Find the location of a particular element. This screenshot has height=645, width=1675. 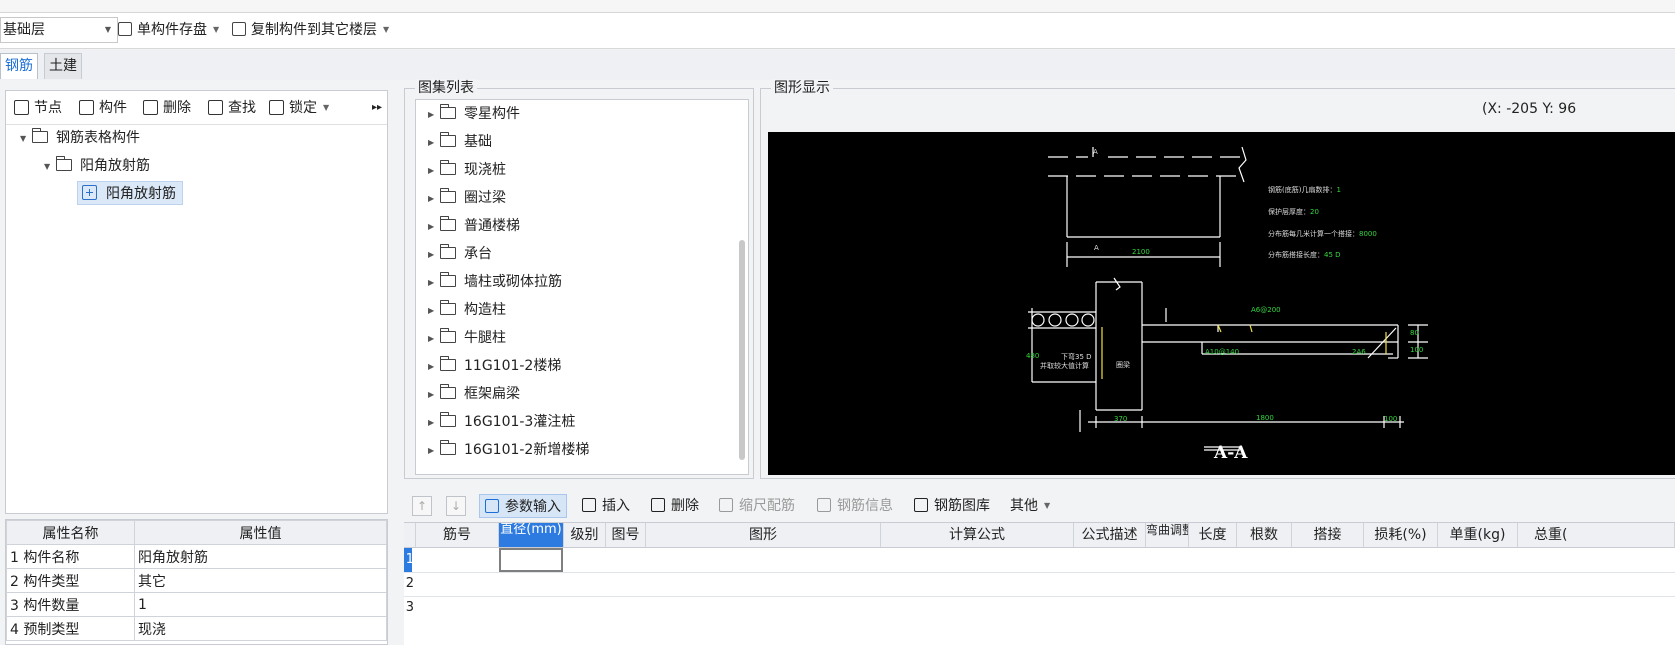

list-item: ▶ 普通楼梯 is located at coordinates (474, 226).